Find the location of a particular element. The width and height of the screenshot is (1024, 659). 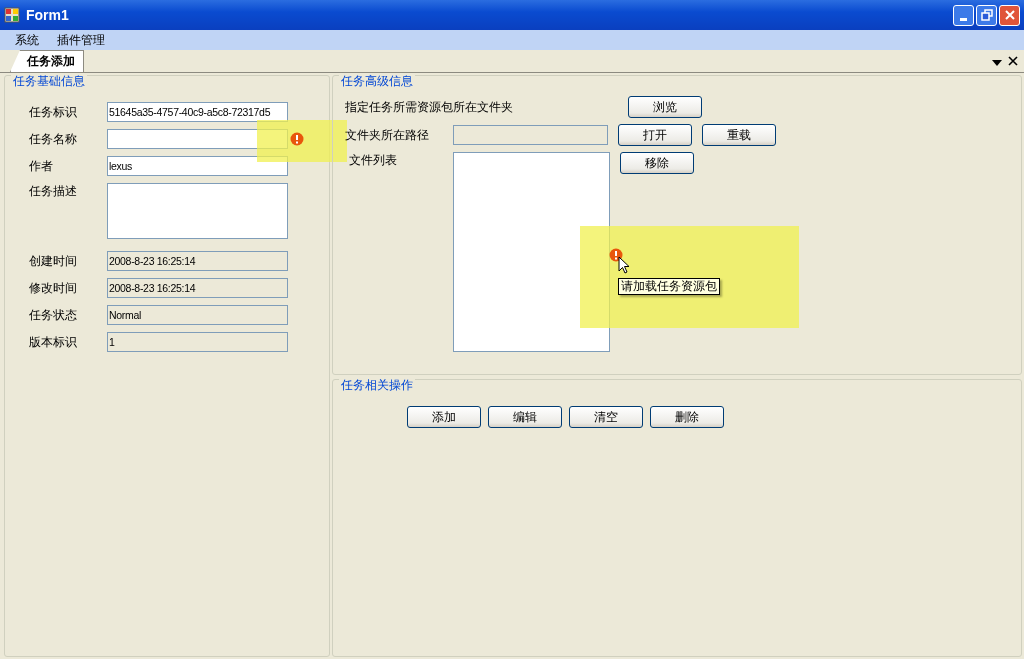

close-button is located at coordinates (1009, 15).